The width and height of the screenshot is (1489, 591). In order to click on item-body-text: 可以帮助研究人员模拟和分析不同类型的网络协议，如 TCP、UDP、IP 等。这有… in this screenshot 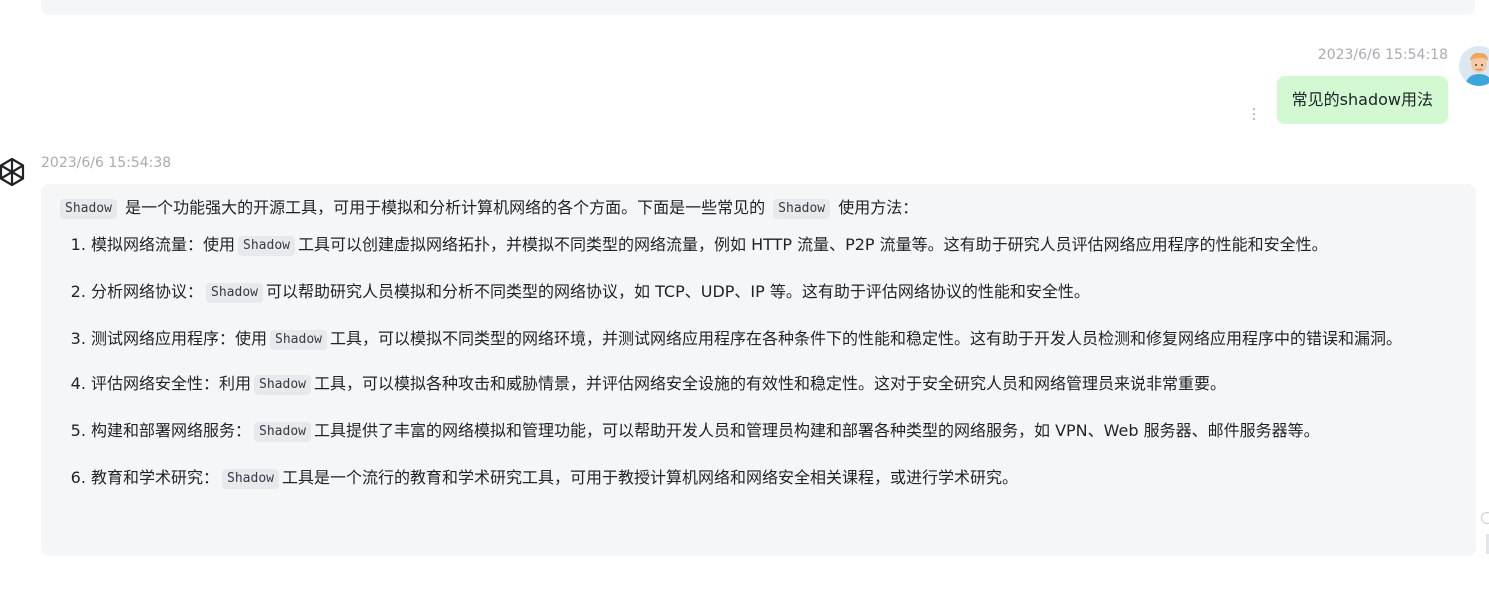, I will do `click(677, 291)`.